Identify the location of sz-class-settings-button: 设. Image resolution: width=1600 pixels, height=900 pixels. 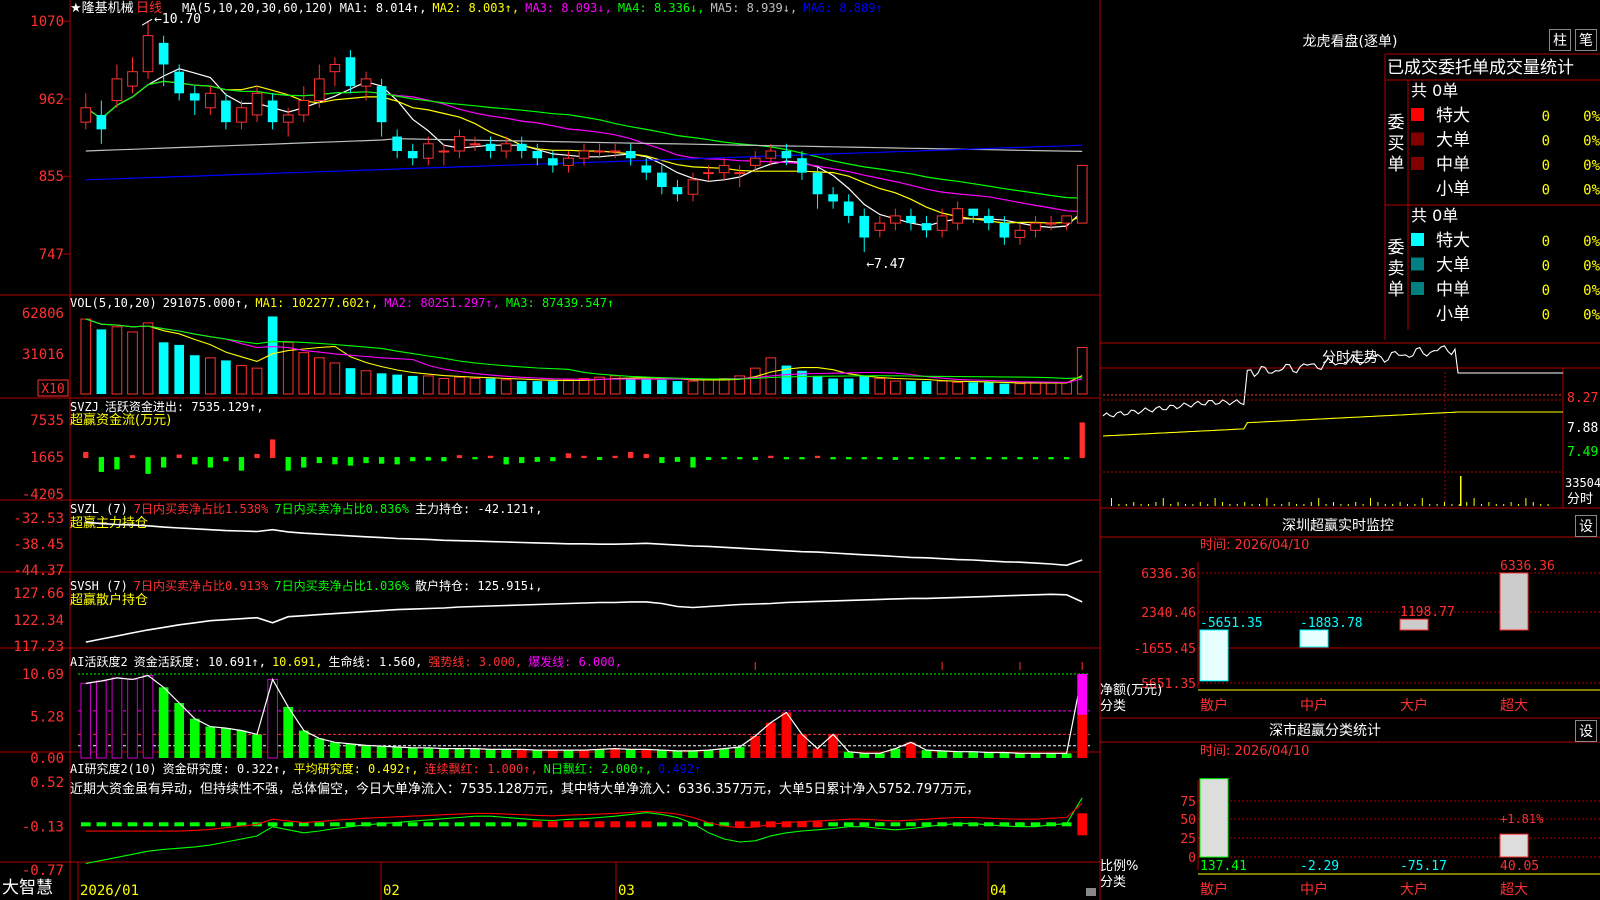
(1586, 731).